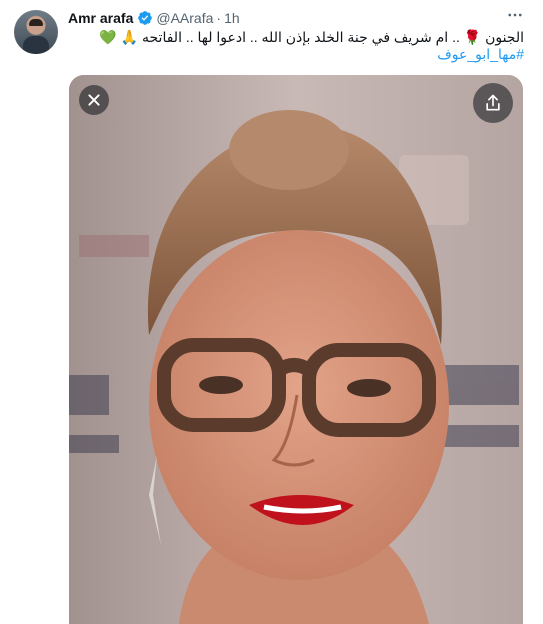  I want to click on author-handle: @AArafa, so click(184, 18).